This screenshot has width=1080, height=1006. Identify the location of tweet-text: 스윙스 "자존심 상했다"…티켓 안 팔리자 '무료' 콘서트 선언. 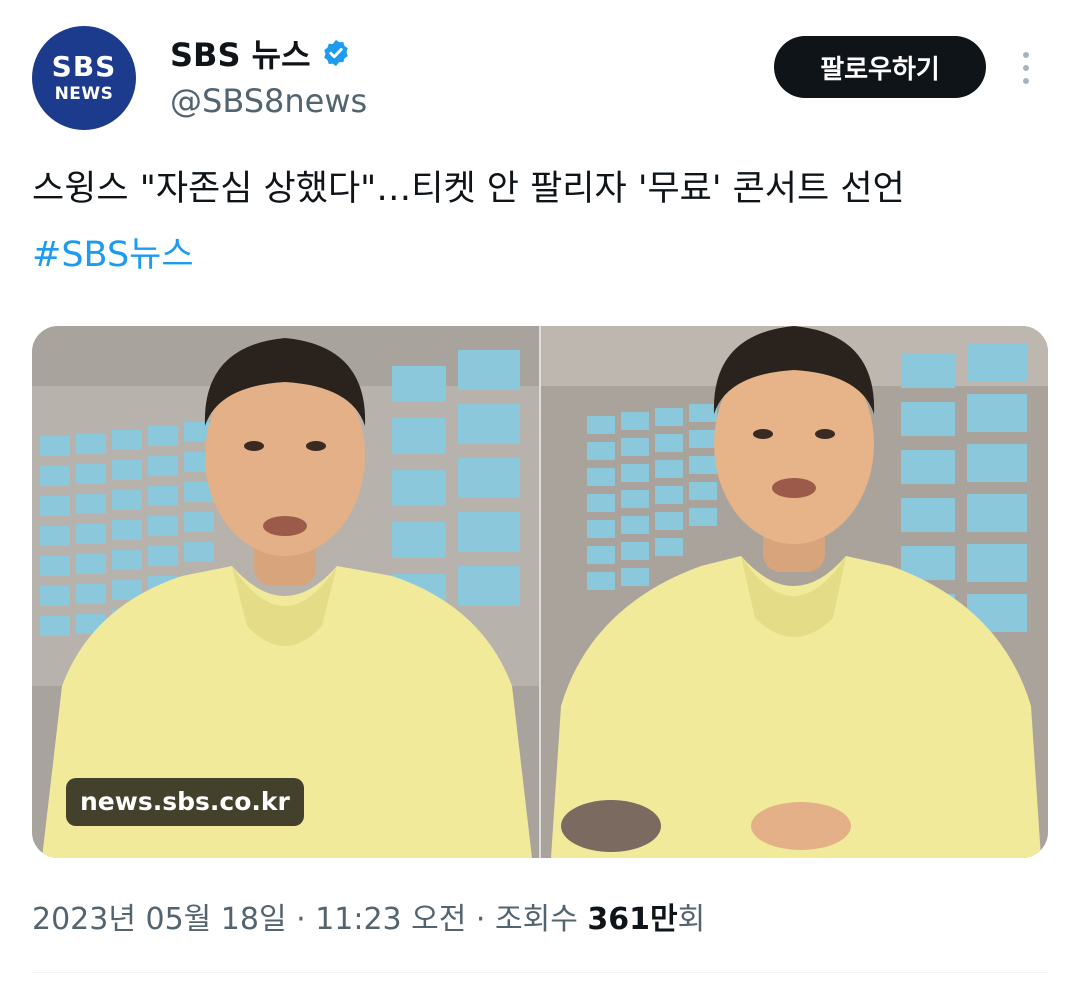
(468, 189).